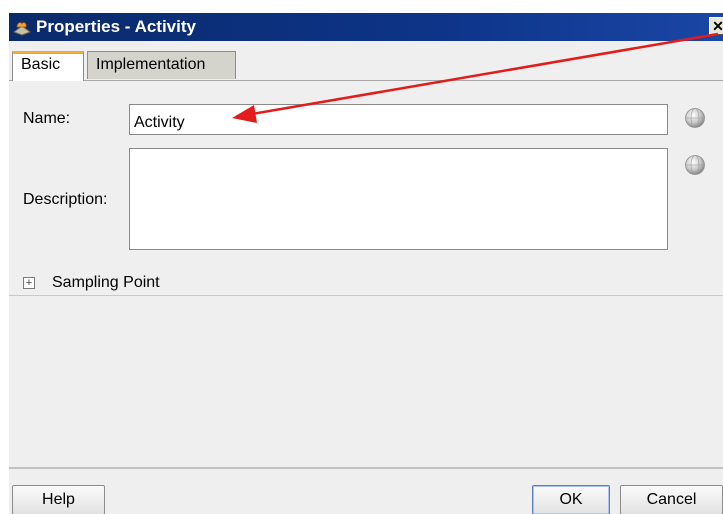  I want to click on description-label: Description:, so click(65, 199).